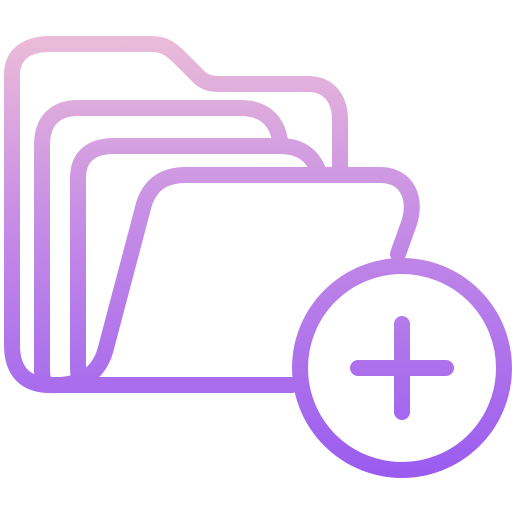  What do you see at coordinates (402, 368) in the screenshot?
I see `plus-icon` at bounding box center [402, 368].